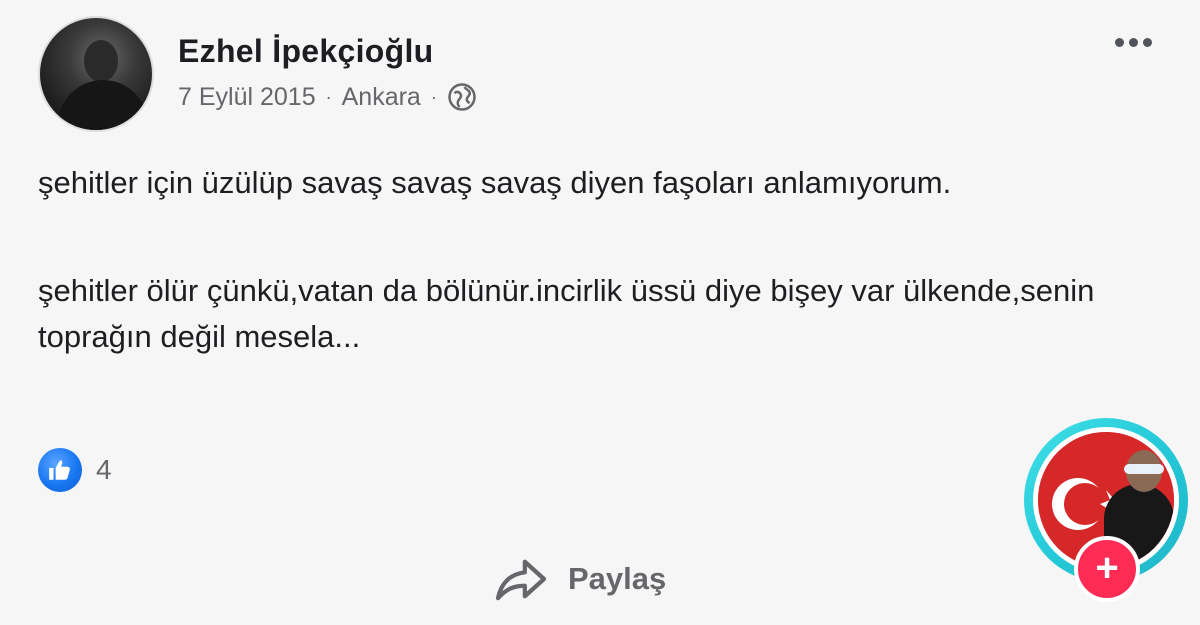 Image resolution: width=1200 pixels, height=625 pixels. I want to click on reactions-summary: 4, so click(75, 470).